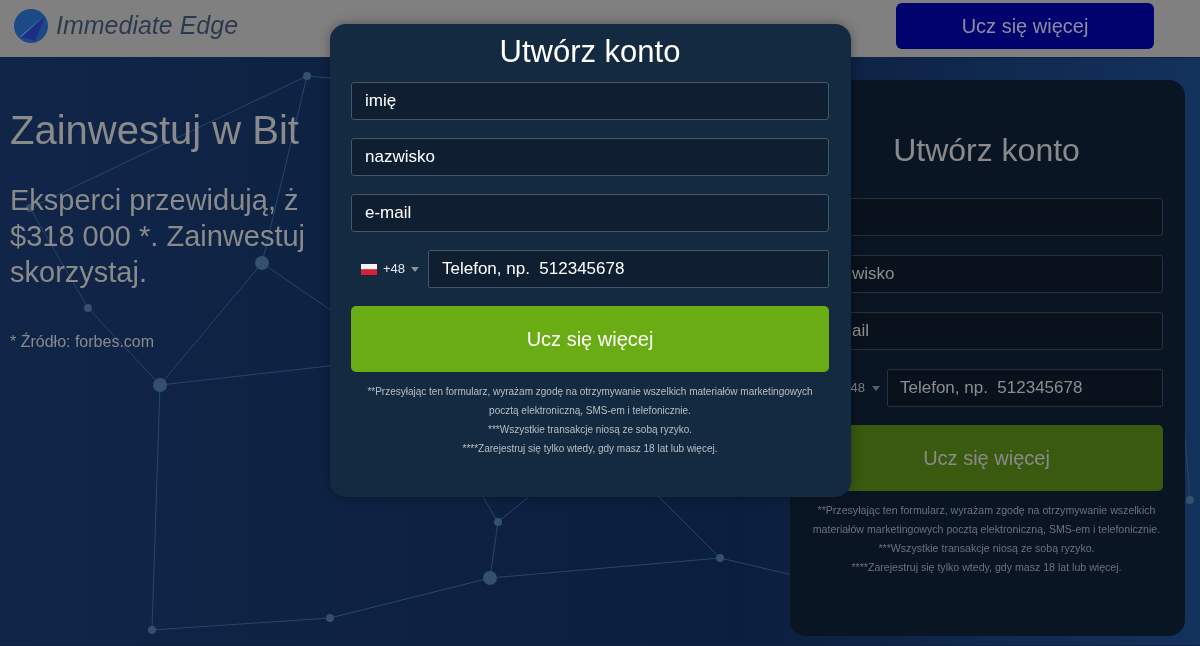 Image resolution: width=1200 pixels, height=646 pixels. What do you see at coordinates (1025, 26) in the screenshot?
I see `learn-more-button: Ucz się więcej` at bounding box center [1025, 26].